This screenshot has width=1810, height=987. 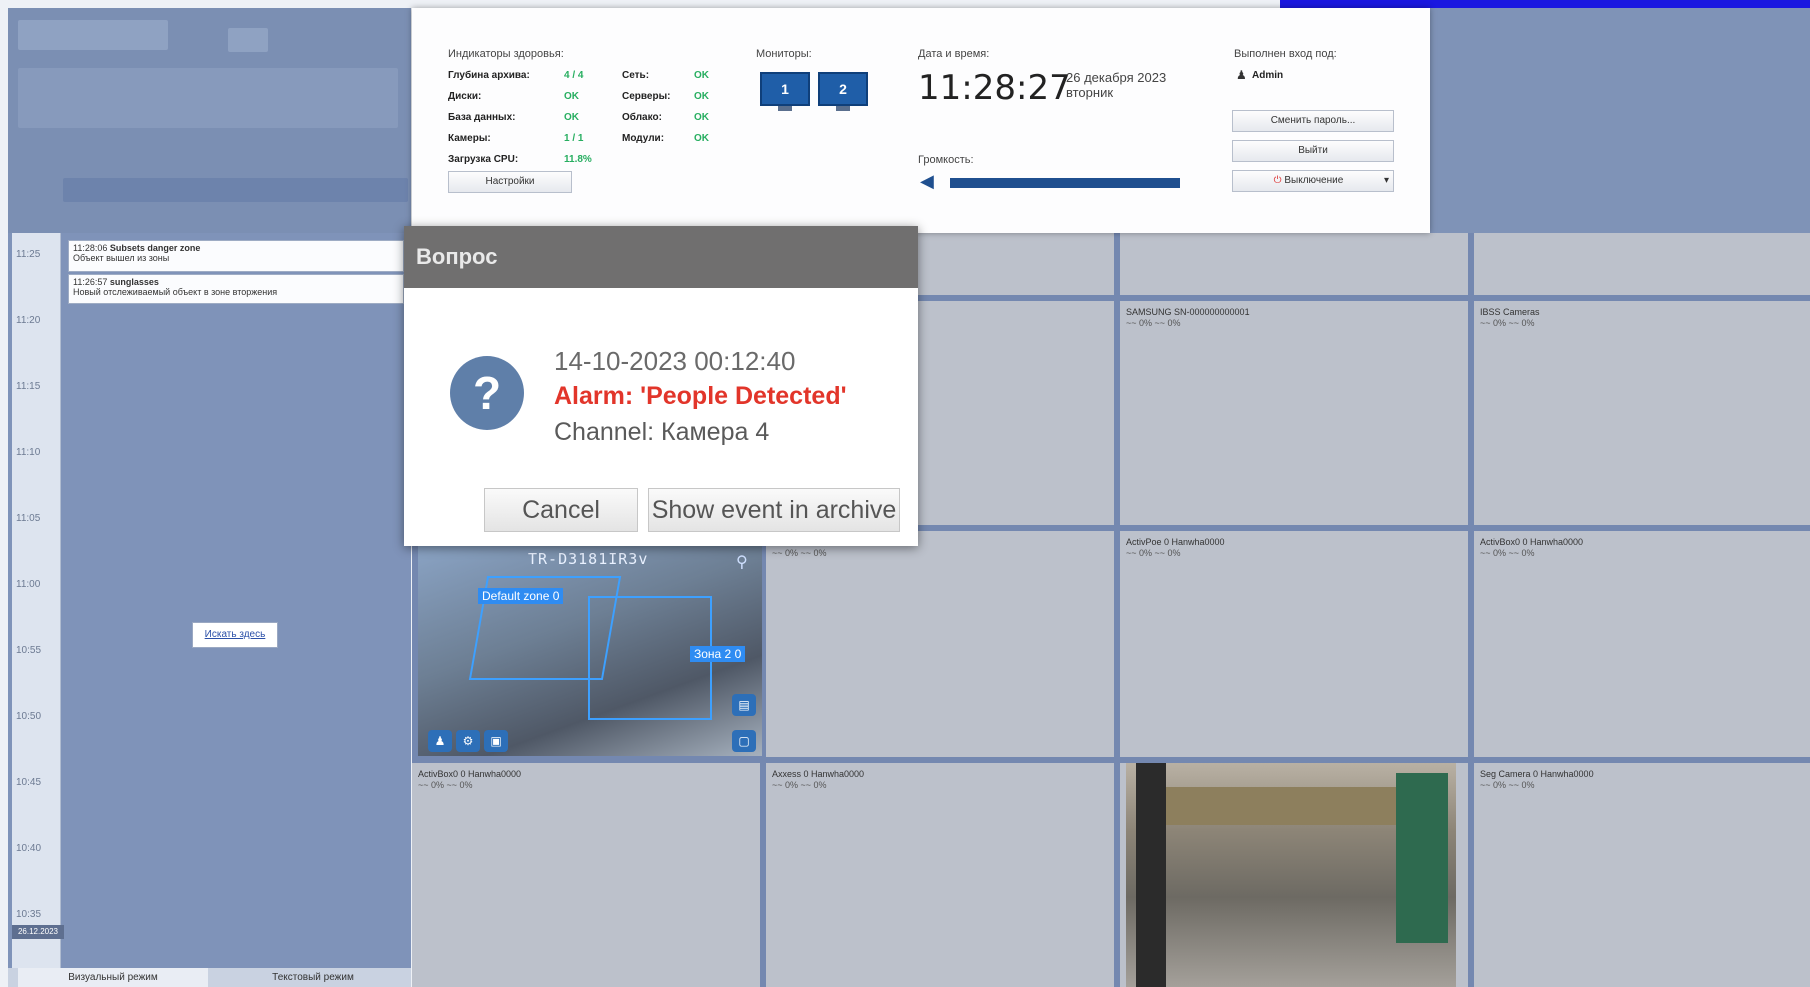 I want to click on event-time: 11:28:06, so click(x=90, y=248).